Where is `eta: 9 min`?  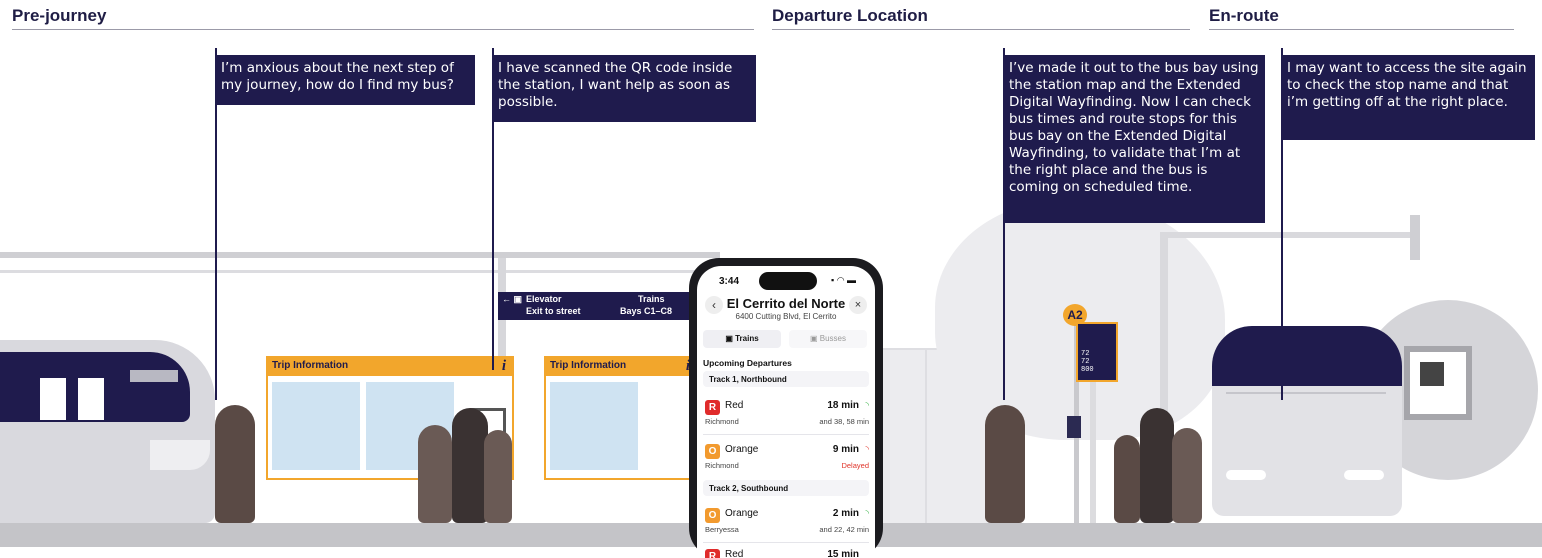
eta: 9 min is located at coordinates (845, 449).